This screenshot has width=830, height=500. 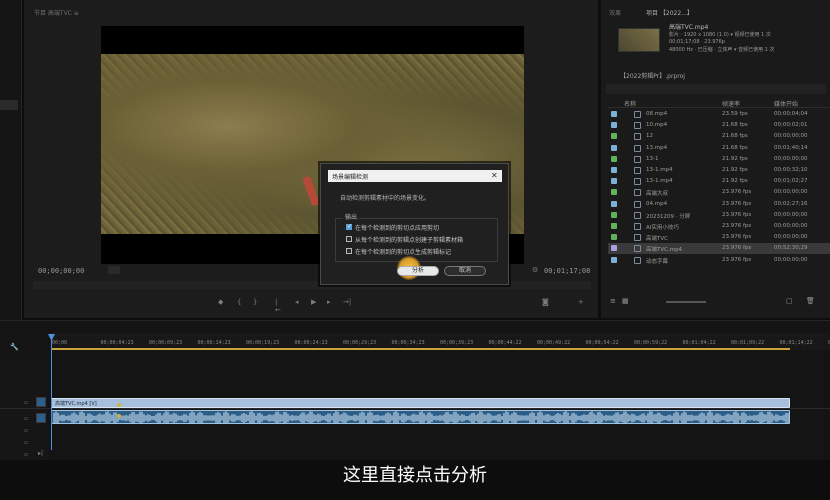 I want to click on project-item-row: 13-1 21.92 fps 00;00;00;00, so click(x=719, y=159).